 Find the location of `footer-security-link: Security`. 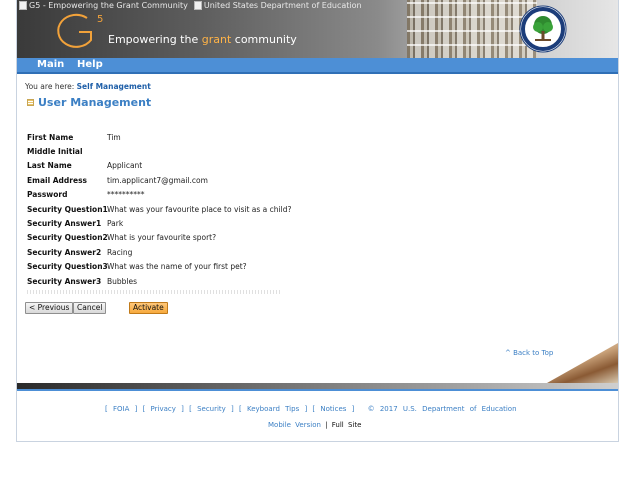

footer-security-link: Security is located at coordinates (211, 409).